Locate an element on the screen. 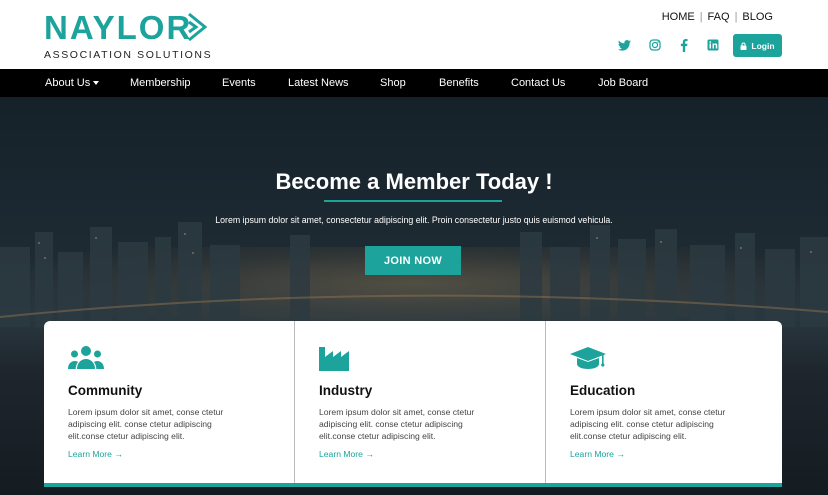  login-button: Login is located at coordinates (757, 45).